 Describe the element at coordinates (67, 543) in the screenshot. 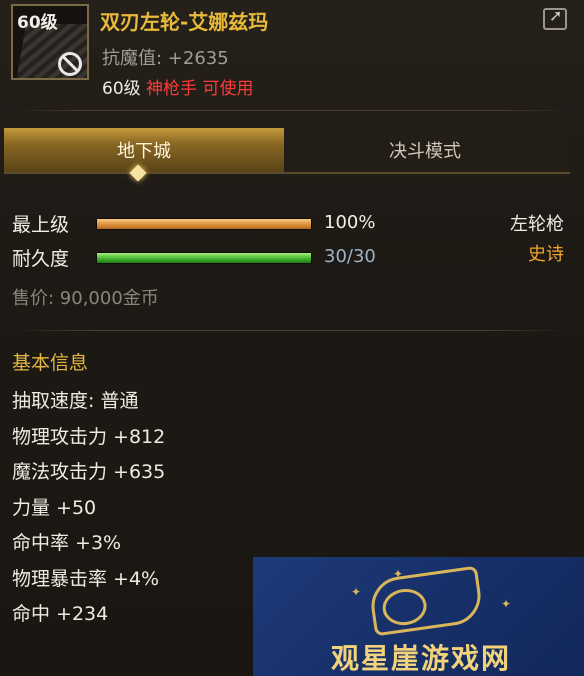

I see `attribute-item: 命中率 +3%` at that location.